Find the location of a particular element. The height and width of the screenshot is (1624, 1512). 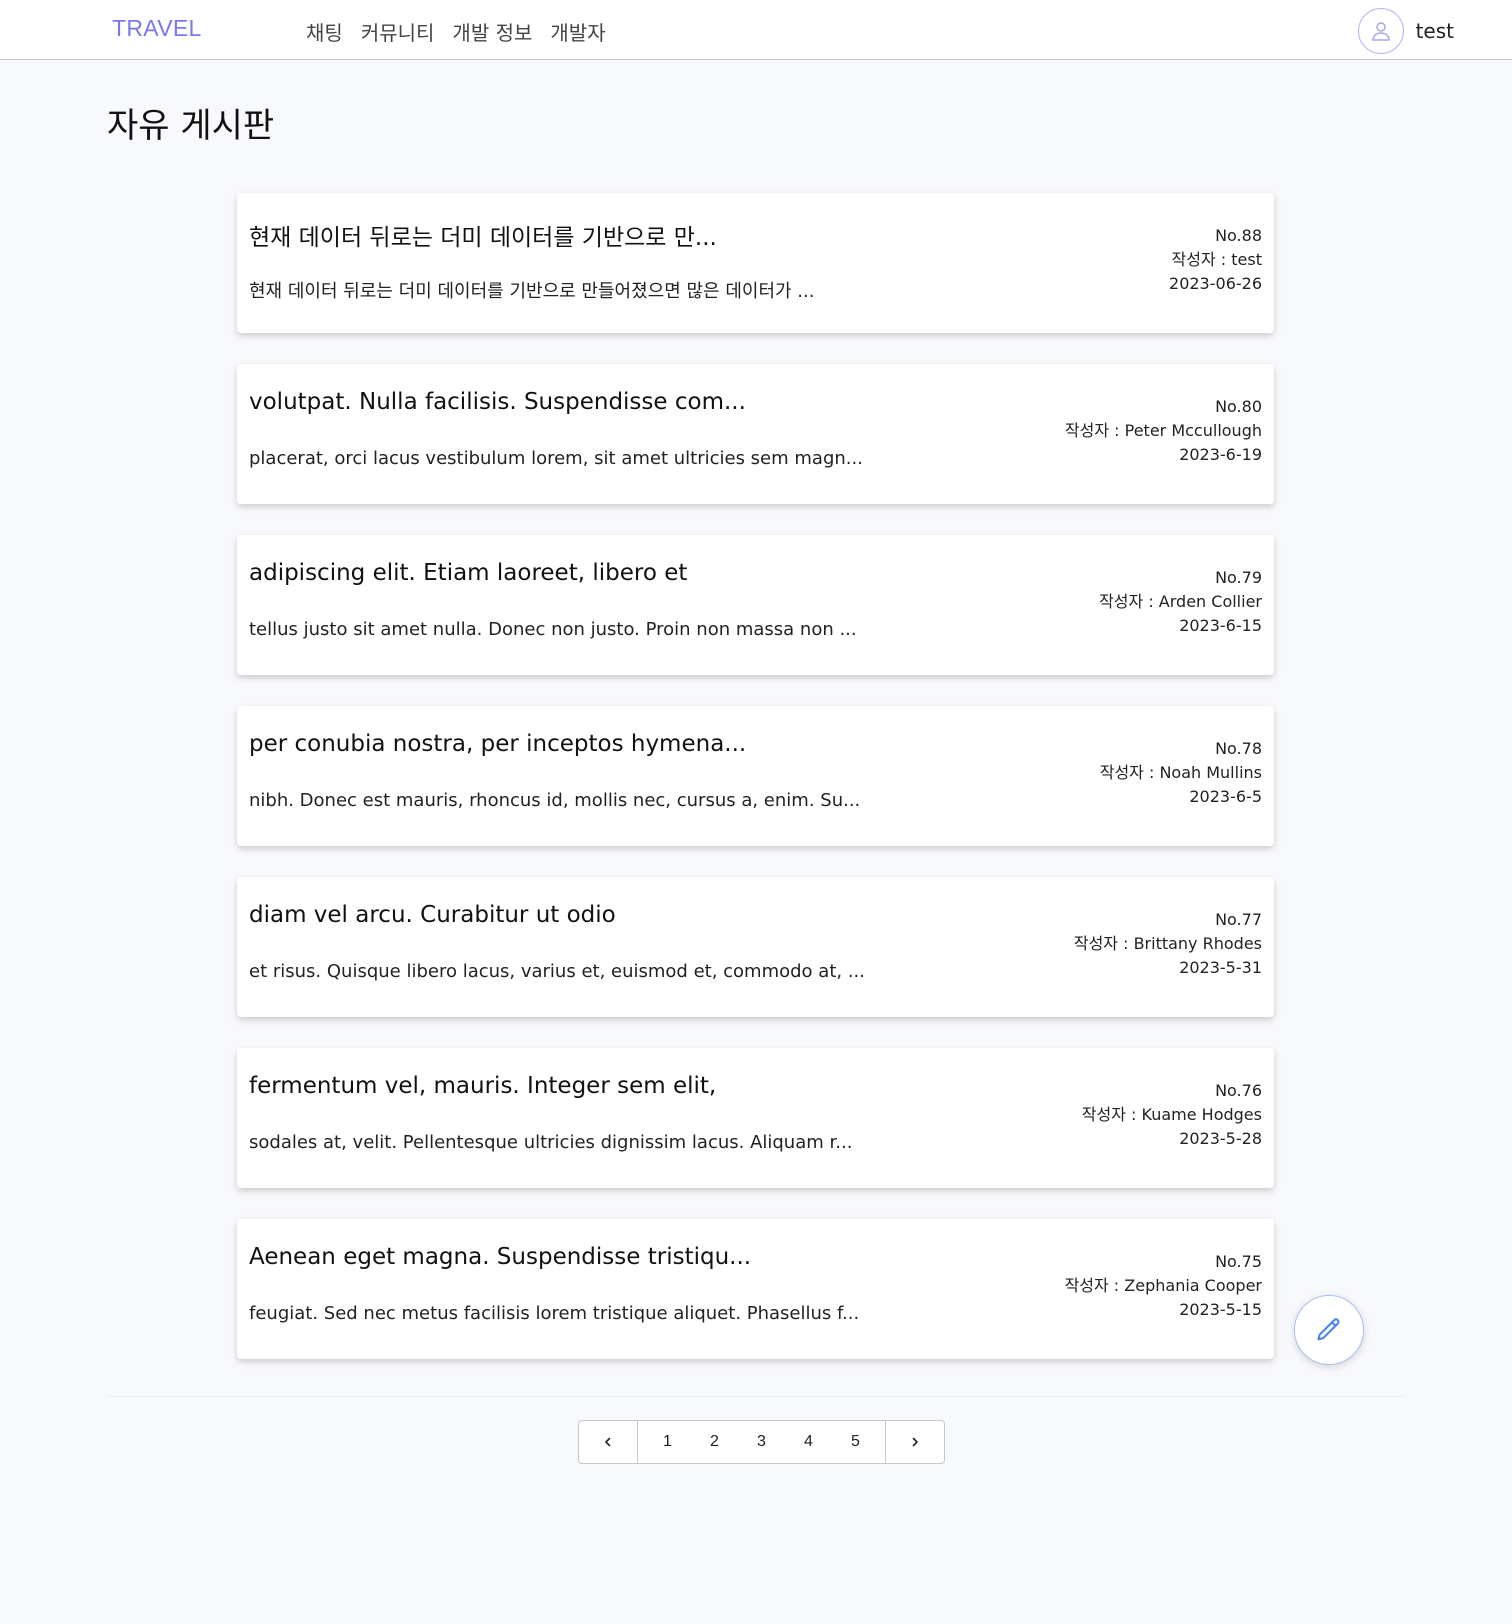

user-menu: test is located at coordinates (1405, 31).